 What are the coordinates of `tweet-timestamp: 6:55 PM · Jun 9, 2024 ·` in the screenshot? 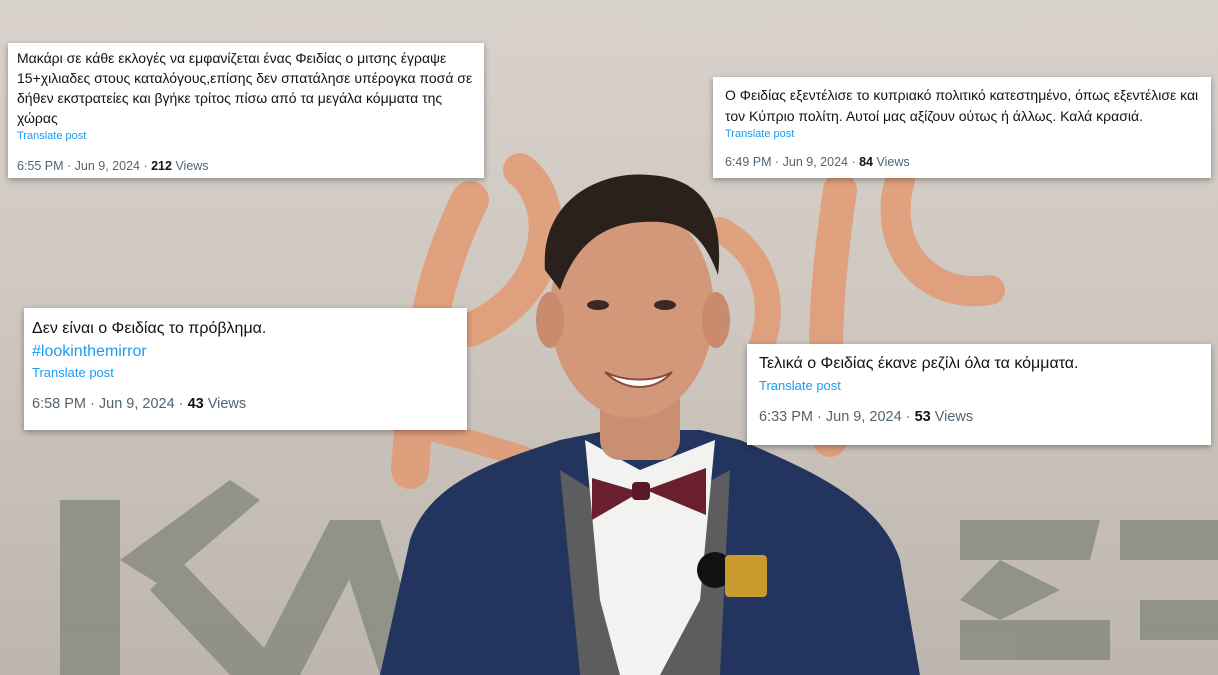 It's located at (84, 166).